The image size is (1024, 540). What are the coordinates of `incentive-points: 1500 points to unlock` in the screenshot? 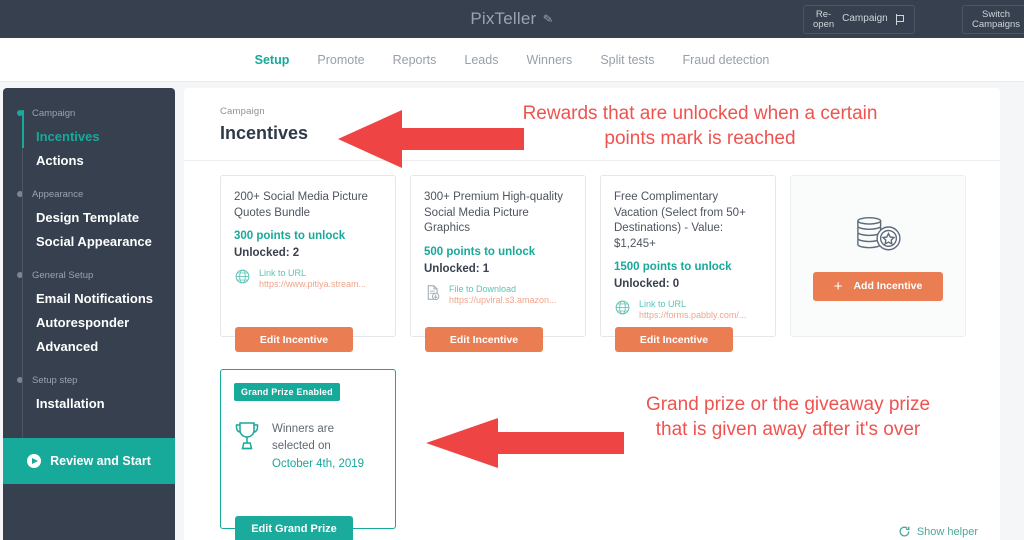 It's located at (673, 267).